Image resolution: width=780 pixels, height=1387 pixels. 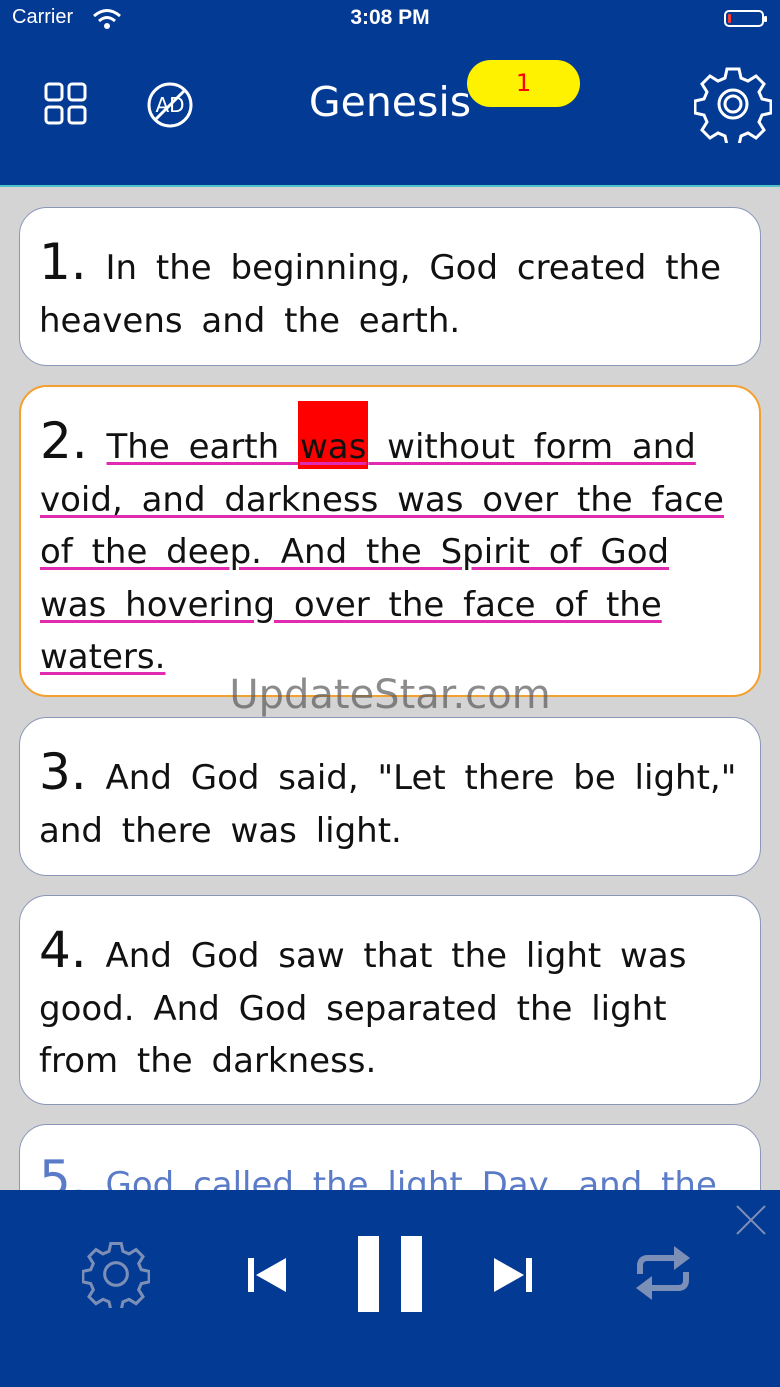 What do you see at coordinates (170, 105) in the screenshot?
I see `no-ads-icon: AD` at bounding box center [170, 105].